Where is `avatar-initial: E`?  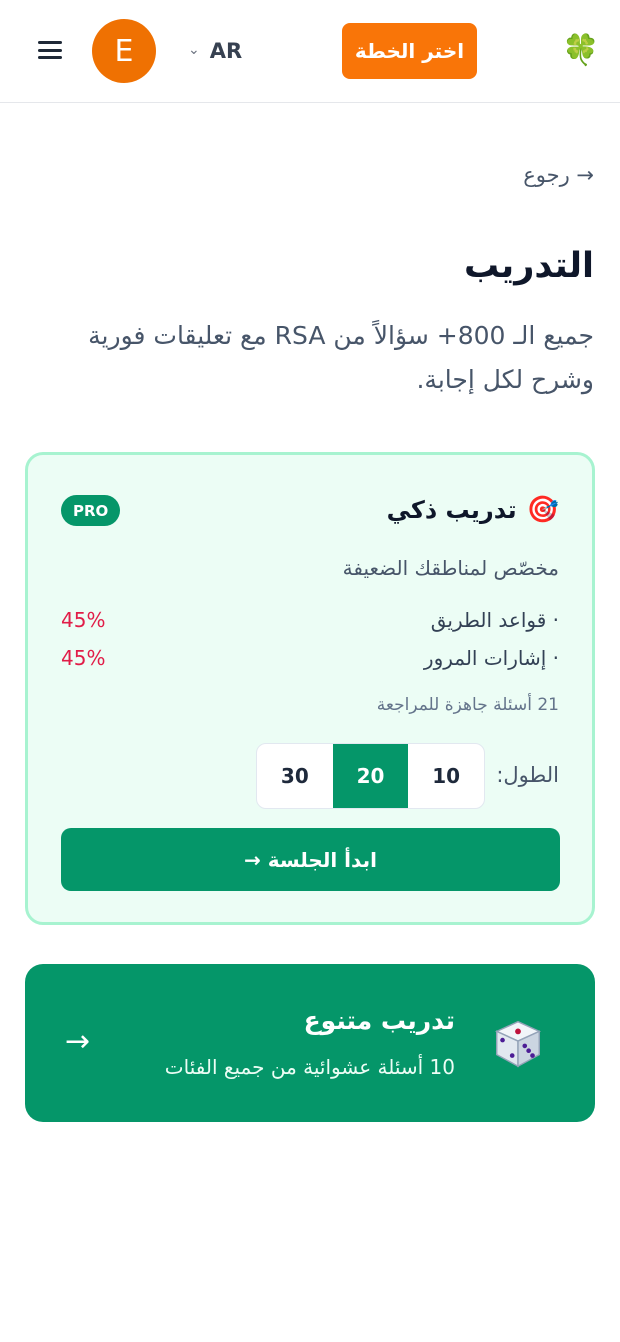
avatar-initial: E is located at coordinates (124, 51).